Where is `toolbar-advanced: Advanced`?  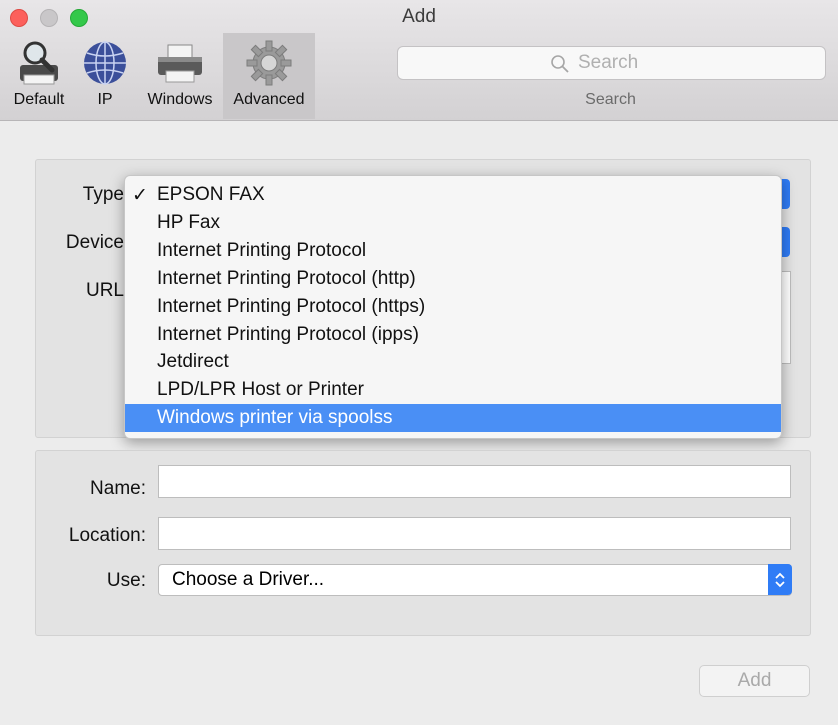
toolbar-advanced: Advanced is located at coordinates (269, 76).